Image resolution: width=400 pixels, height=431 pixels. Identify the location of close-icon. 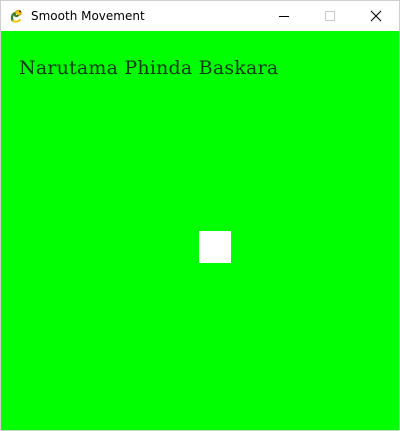
(376, 16).